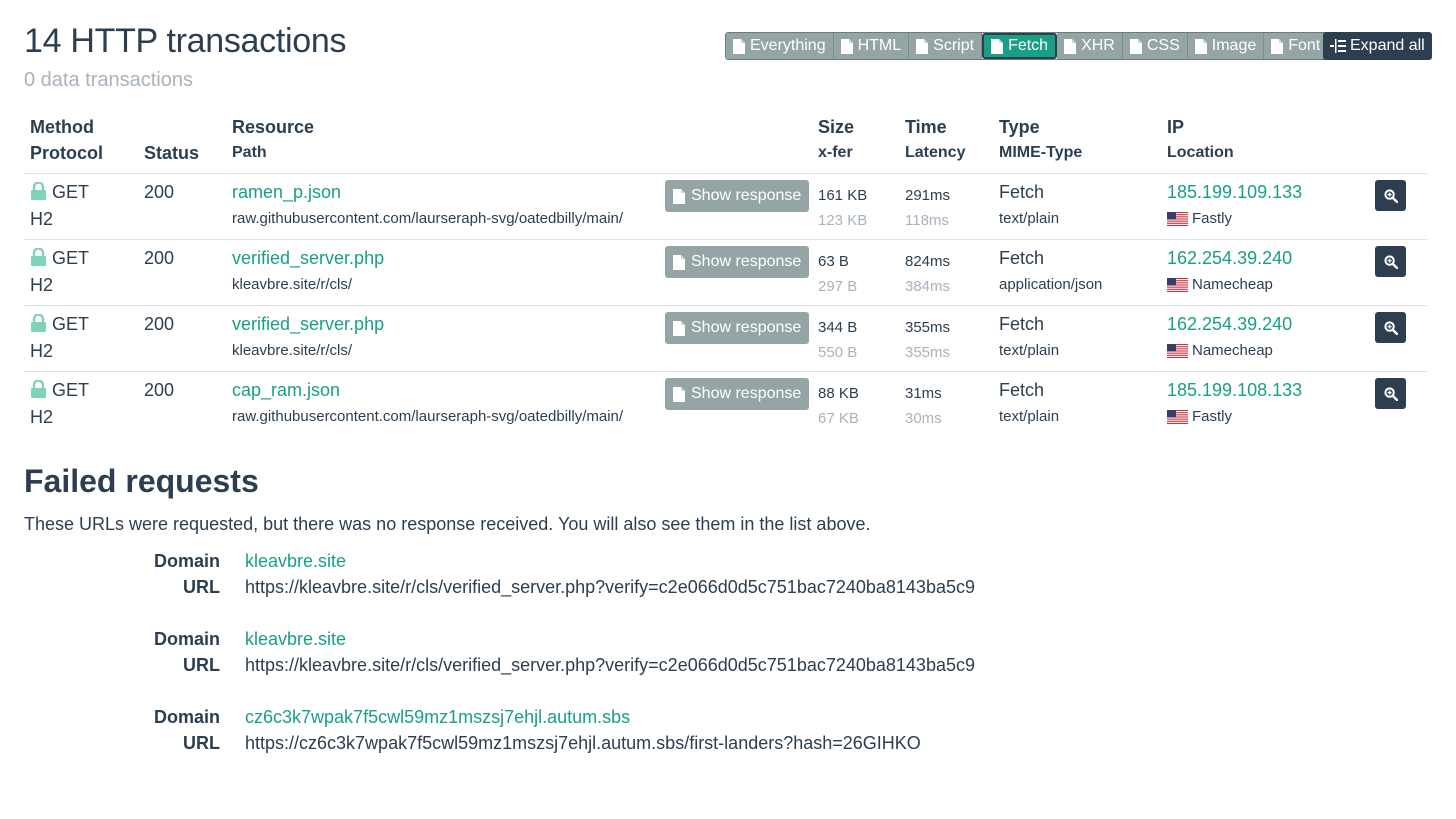 The image size is (1456, 819). Describe the element at coordinates (928, 261) in the screenshot. I see `time-value: 824ms` at that location.